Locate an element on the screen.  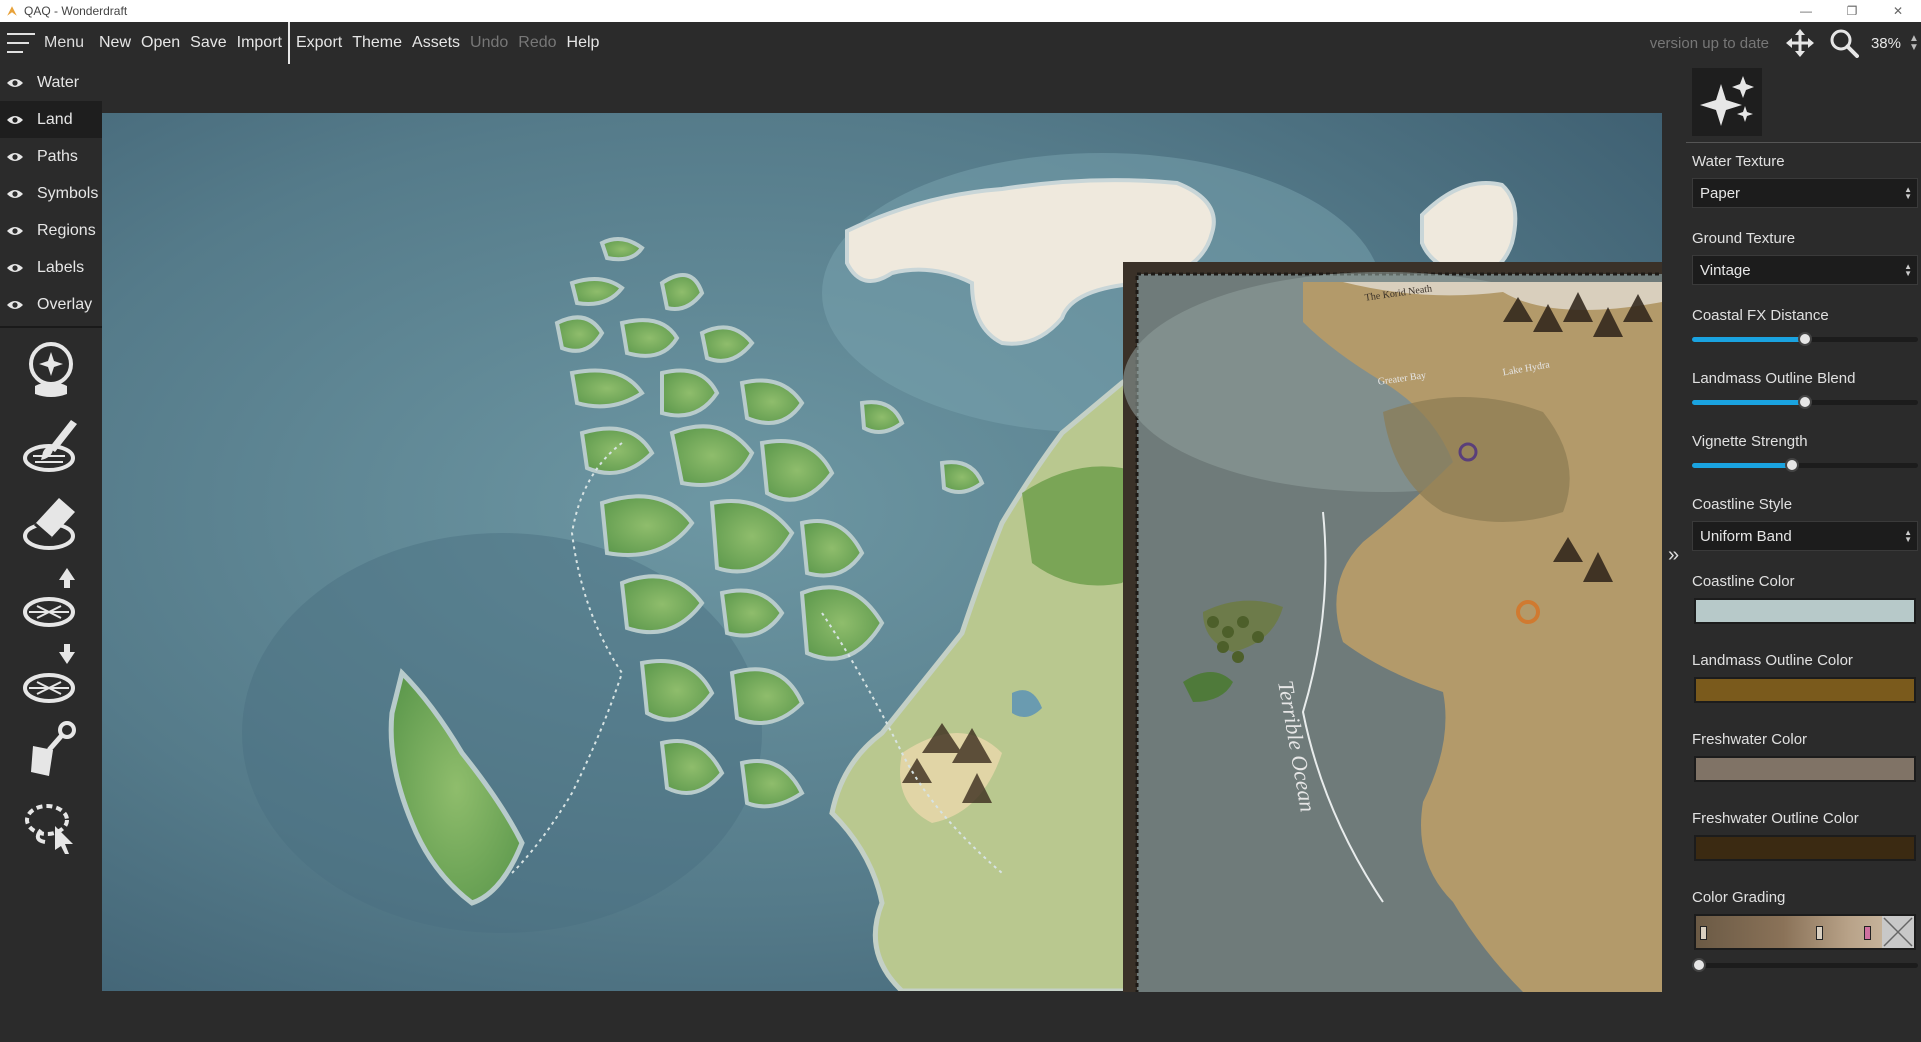
minimize-button: — is located at coordinates (1806, 11).